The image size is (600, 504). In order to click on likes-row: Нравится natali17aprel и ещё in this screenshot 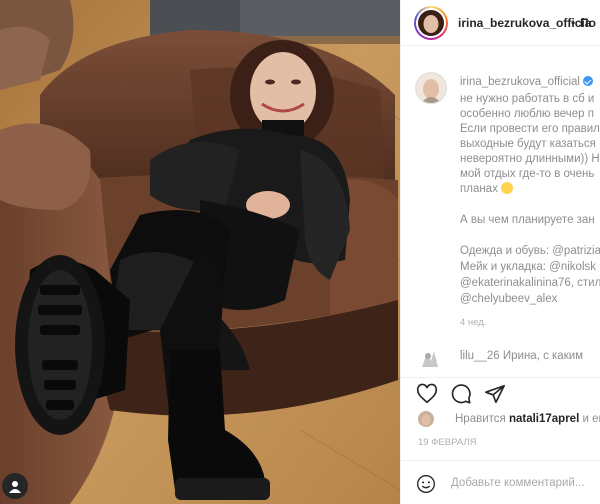, I will do `click(509, 420)`.